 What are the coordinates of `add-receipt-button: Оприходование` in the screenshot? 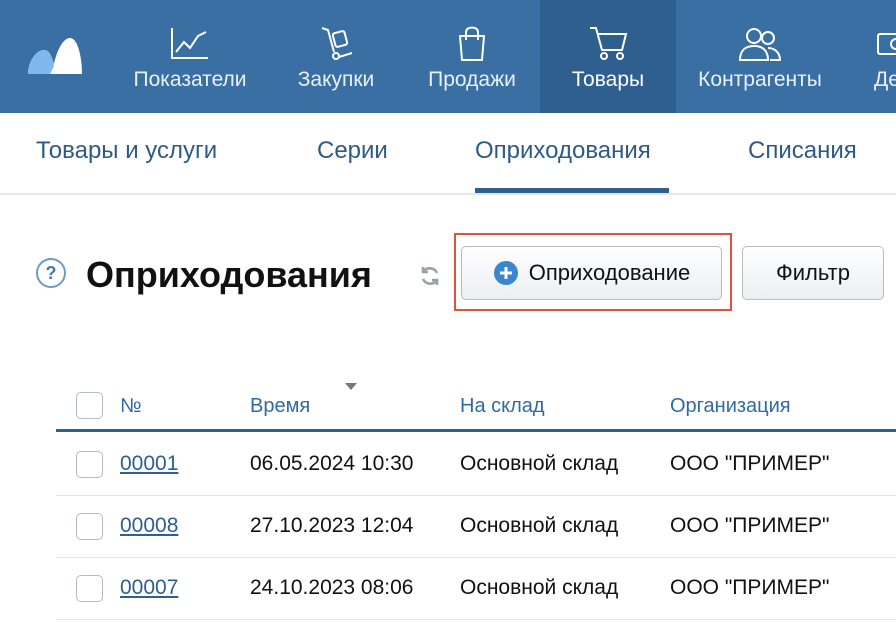 It's located at (591, 273).